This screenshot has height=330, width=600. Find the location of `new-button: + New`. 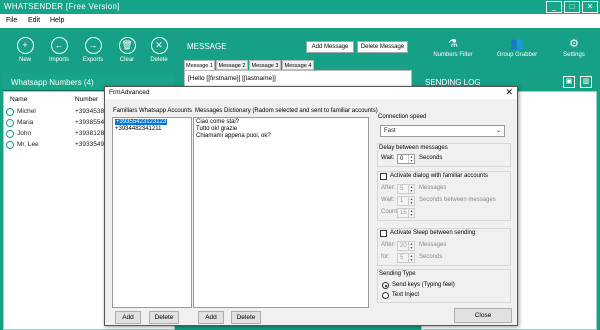

new-button: + New is located at coordinates (25, 53).